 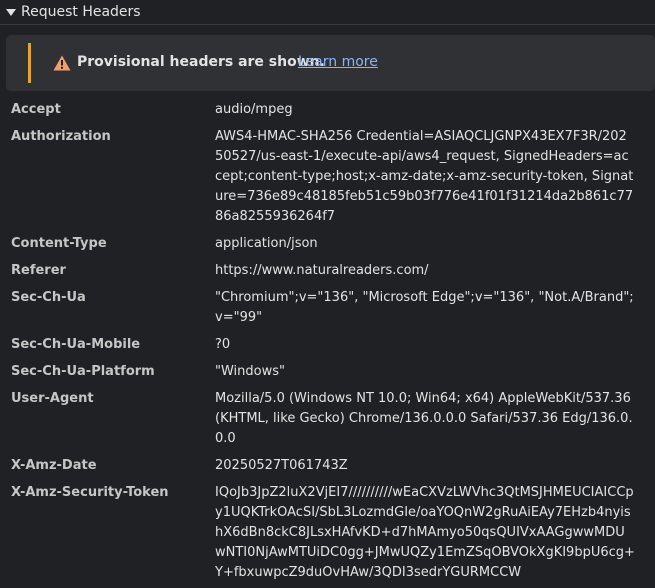 What do you see at coordinates (76, 344) in the screenshot?
I see `header-name: Sec-Ch-Ua-Mobile` at bounding box center [76, 344].